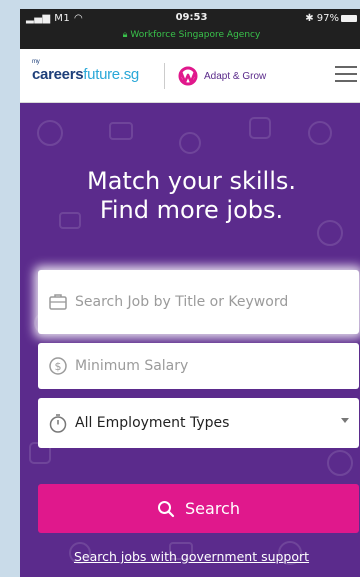  I want to click on lock-icon: 🔒︎, so click(125, 35).